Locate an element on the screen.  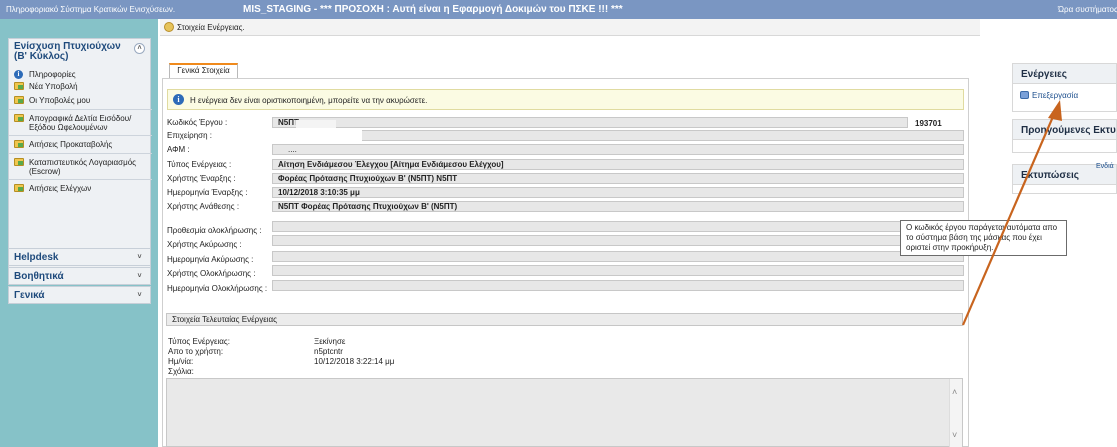
sidebar-panel-tools: Βοηθητικά ˅ is located at coordinates (79, 276).